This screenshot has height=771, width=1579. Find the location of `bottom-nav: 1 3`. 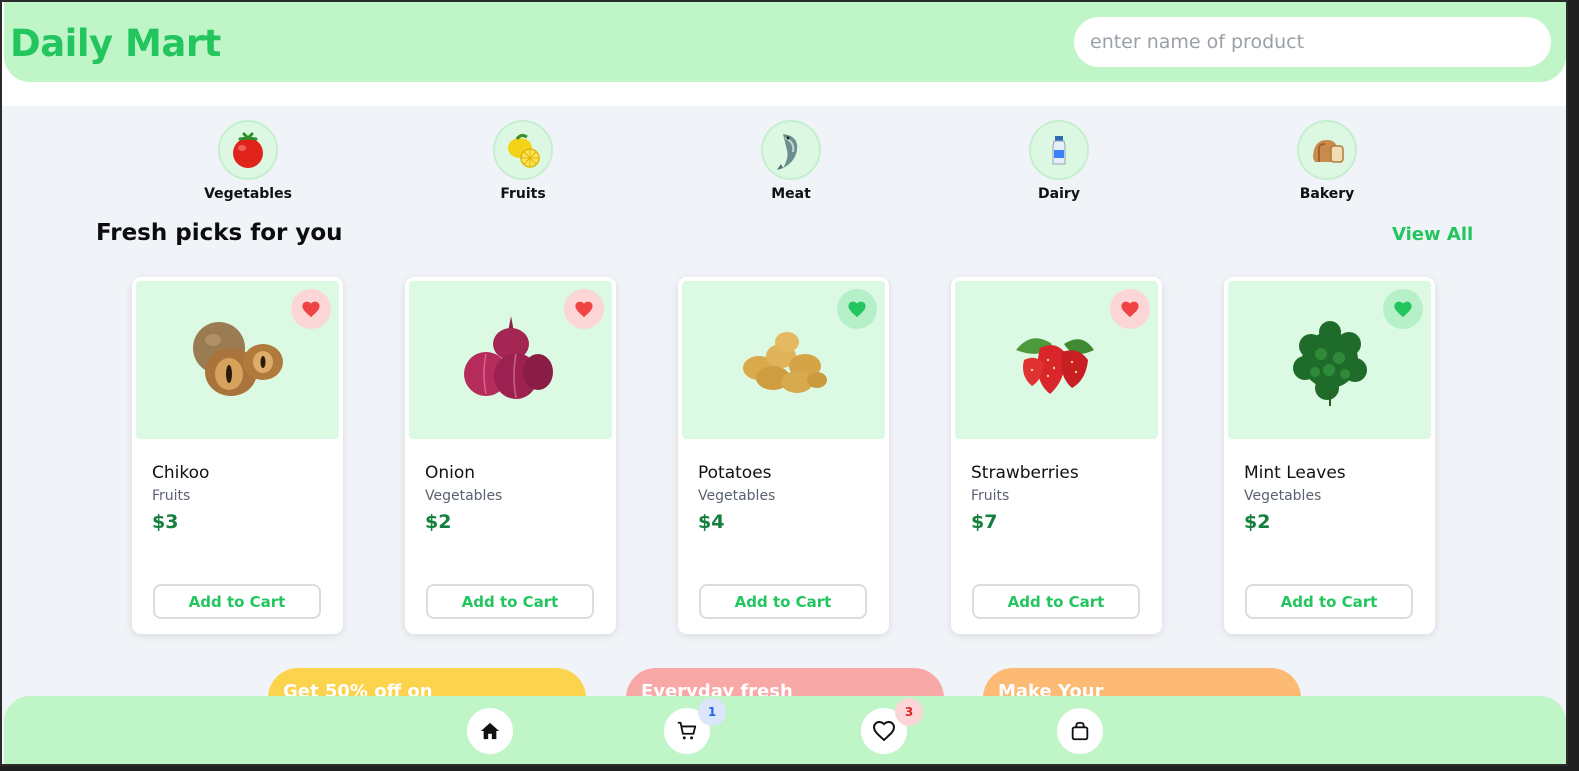

bottom-nav: 1 3 is located at coordinates (785, 730).